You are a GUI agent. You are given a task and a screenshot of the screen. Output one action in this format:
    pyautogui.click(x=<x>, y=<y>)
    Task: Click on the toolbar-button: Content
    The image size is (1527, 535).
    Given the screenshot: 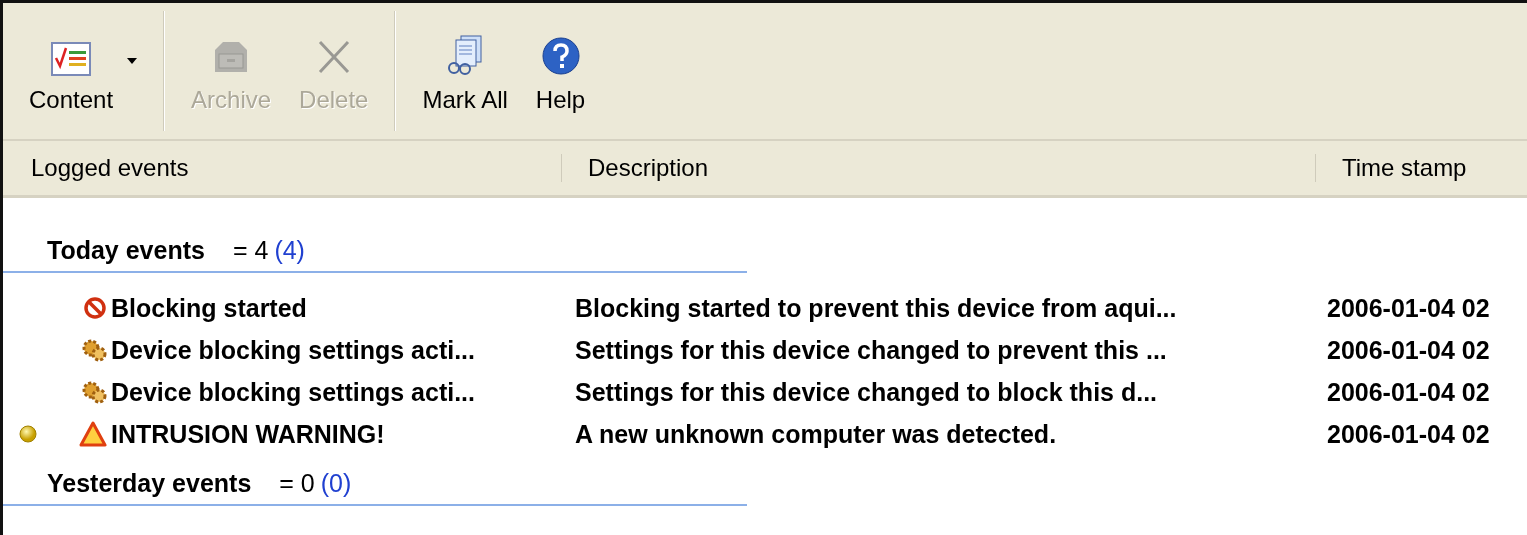 What is the action you would take?
    pyautogui.click(x=71, y=71)
    